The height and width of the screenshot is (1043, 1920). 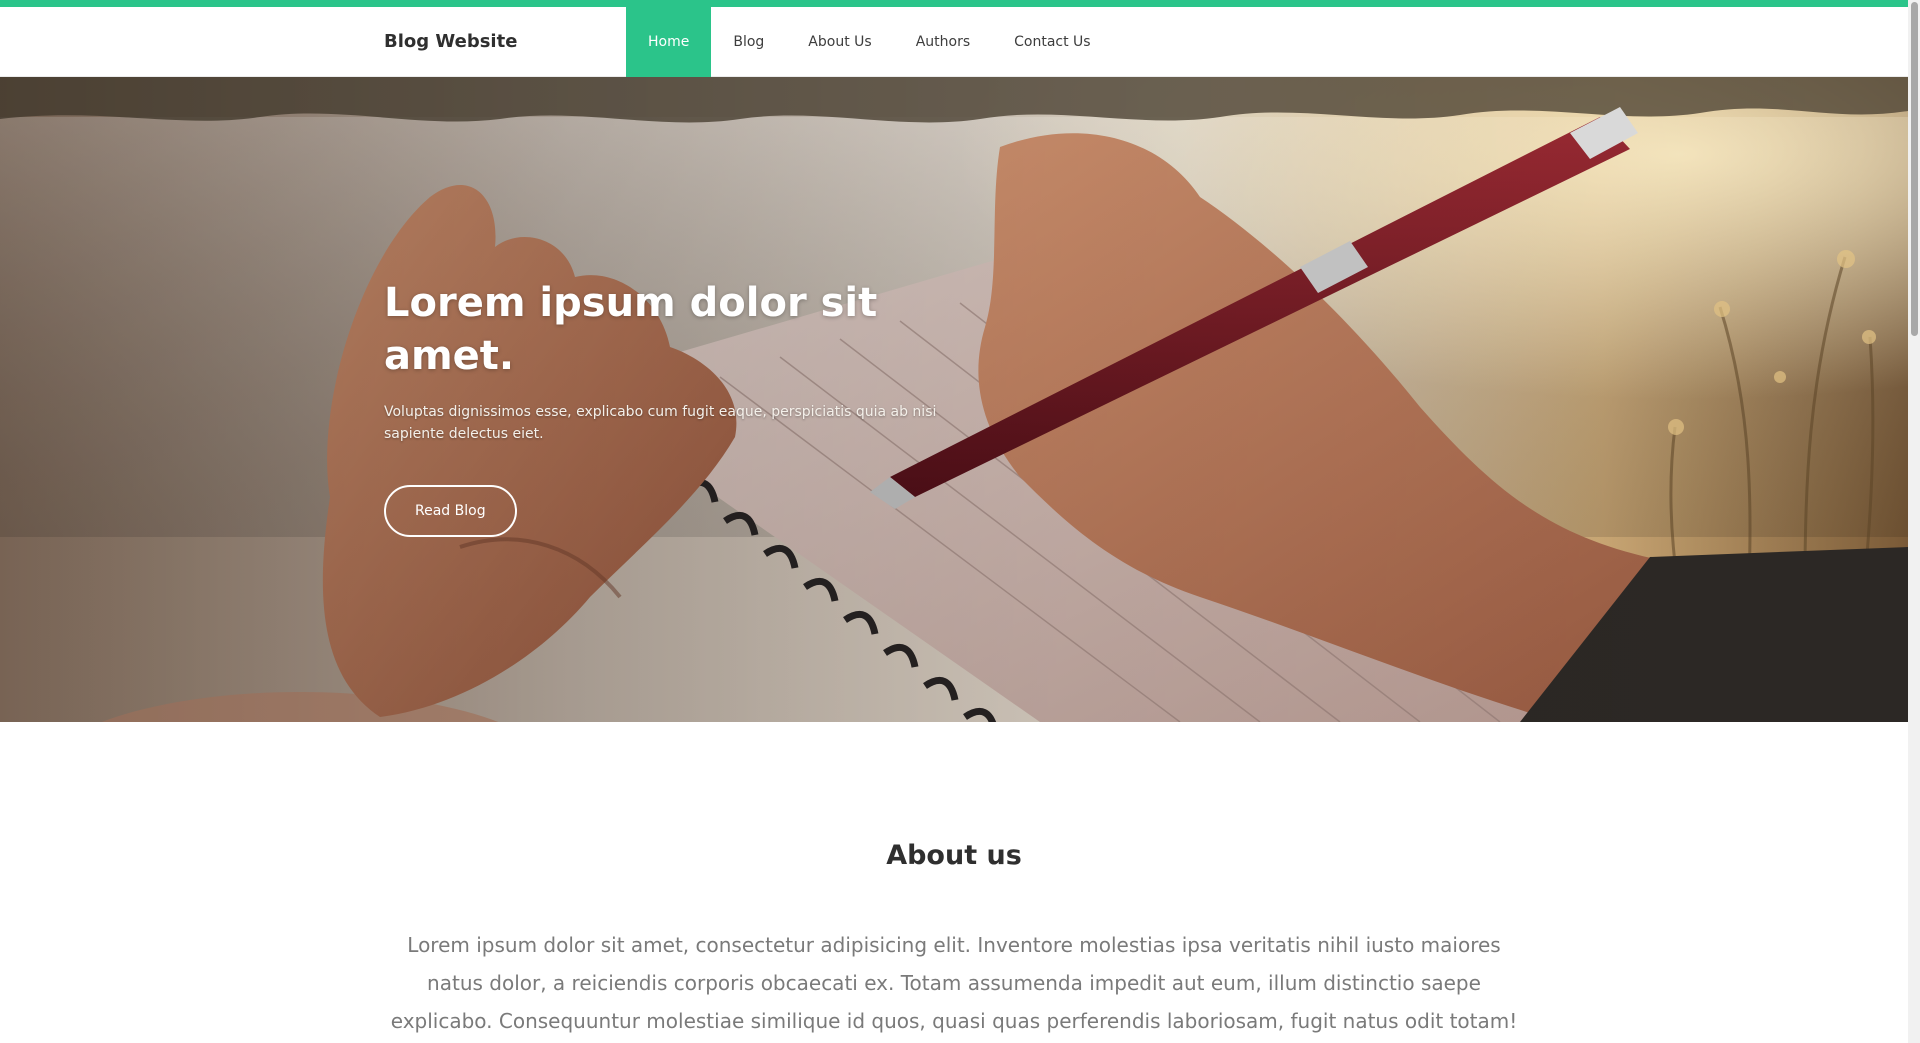 What do you see at coordinates (631, 329) in the screenshot?
I see `hero-title: Lorem ipsum dolor sit amet.` at bounding box center [631, 329].